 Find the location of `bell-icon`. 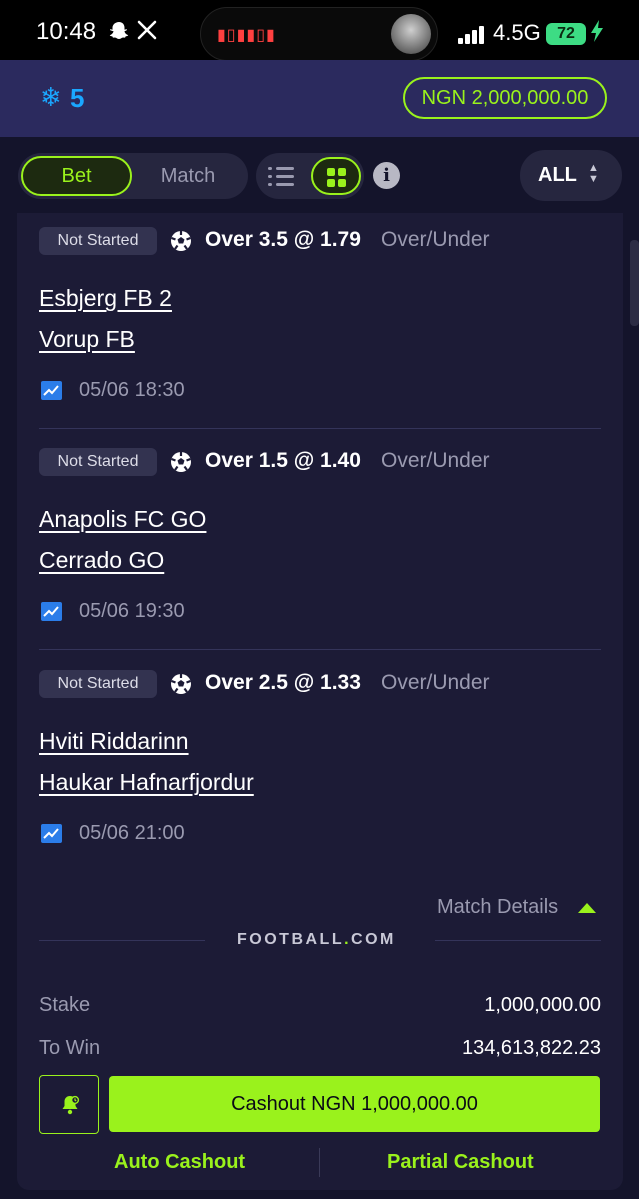

bell-icon is located at coordinates (71, 1105).